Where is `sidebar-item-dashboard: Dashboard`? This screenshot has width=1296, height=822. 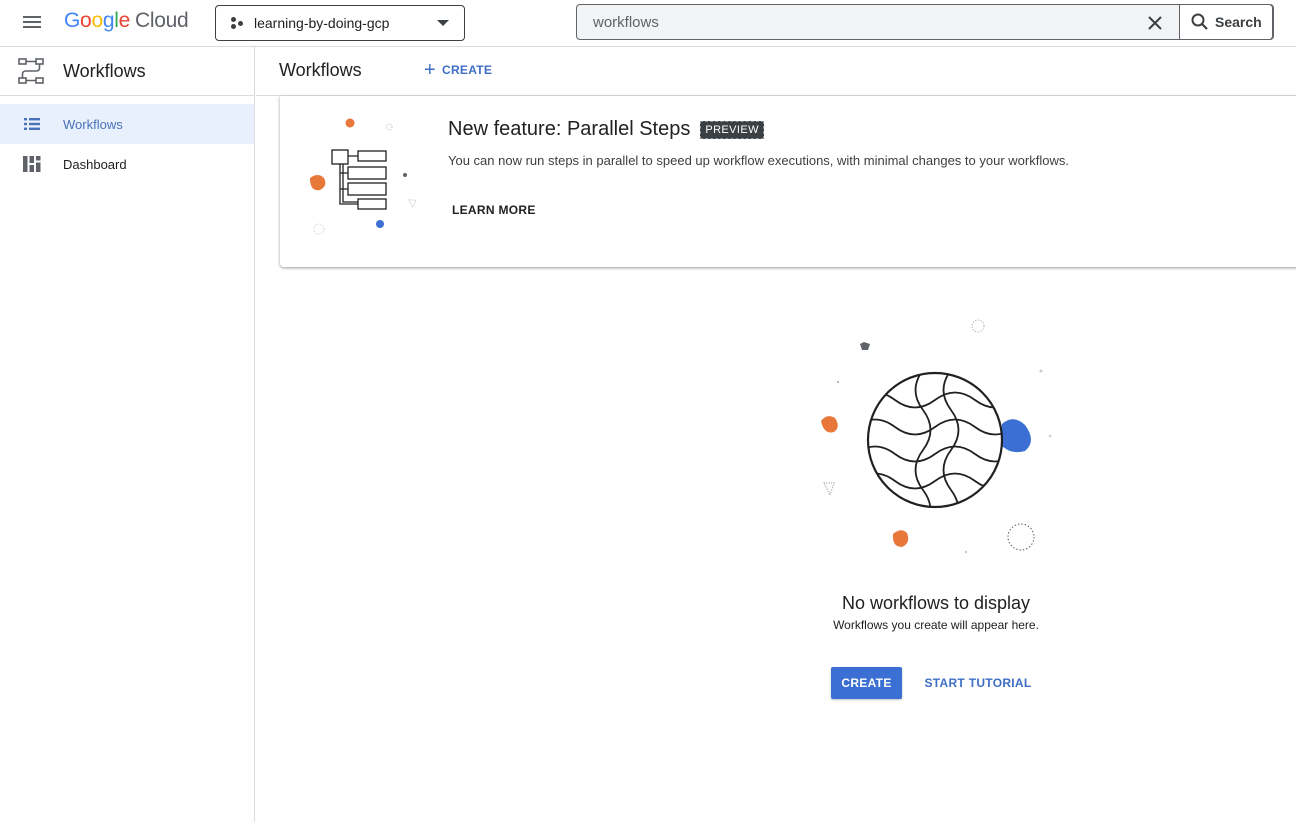
sidebar-item-dashboard: Dashboard is located at coordinates (127, 164).